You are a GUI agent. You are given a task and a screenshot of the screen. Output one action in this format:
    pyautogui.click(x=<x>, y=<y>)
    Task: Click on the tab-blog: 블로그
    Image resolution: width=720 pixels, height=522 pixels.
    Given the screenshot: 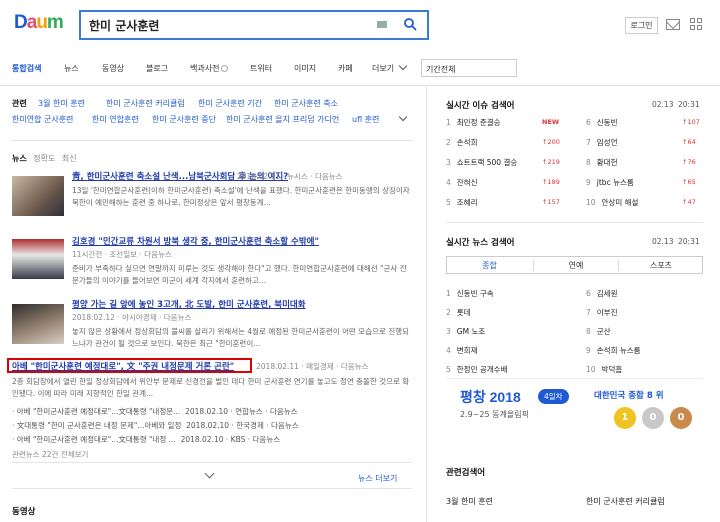 What is the action you would take?
    pyautogui.click(x=157, y=68)
    